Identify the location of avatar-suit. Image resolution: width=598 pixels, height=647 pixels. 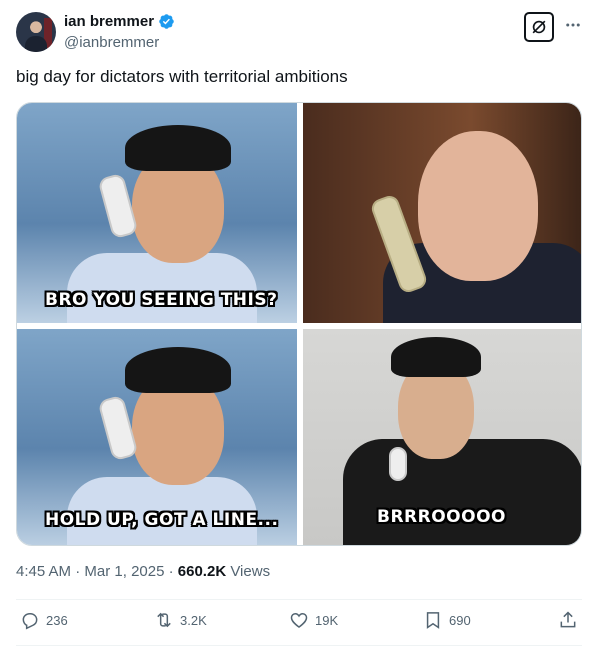
(36, 44).